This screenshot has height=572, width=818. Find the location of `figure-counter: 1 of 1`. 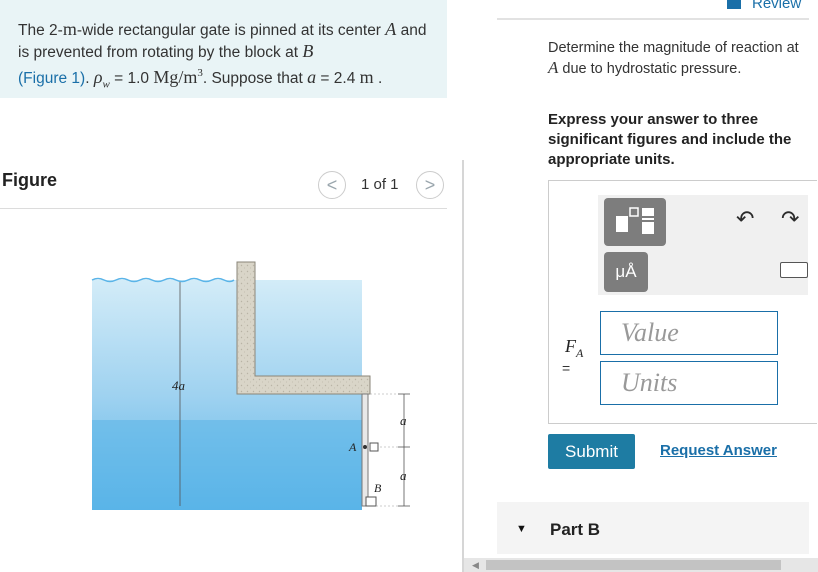

figure-counter: 1 of 1 is located at coordinates (380, 184).